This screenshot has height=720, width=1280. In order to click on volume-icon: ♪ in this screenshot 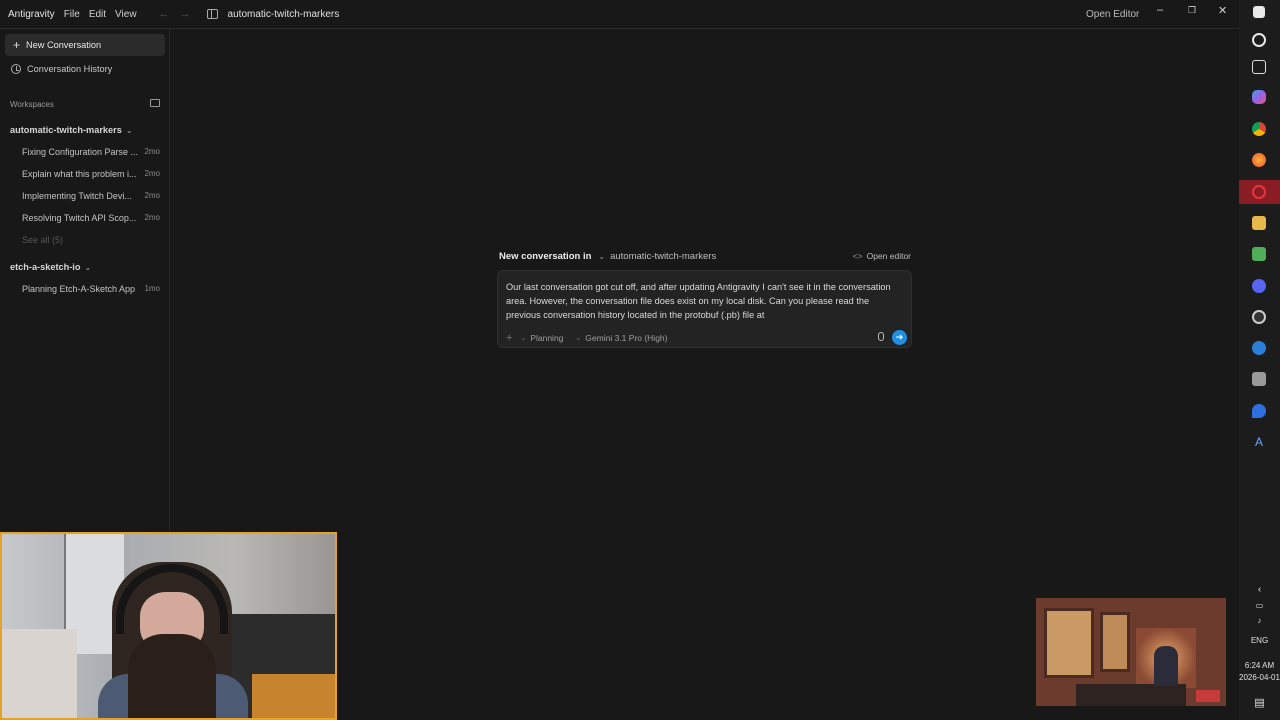, I will do `click(1259, 620)`.